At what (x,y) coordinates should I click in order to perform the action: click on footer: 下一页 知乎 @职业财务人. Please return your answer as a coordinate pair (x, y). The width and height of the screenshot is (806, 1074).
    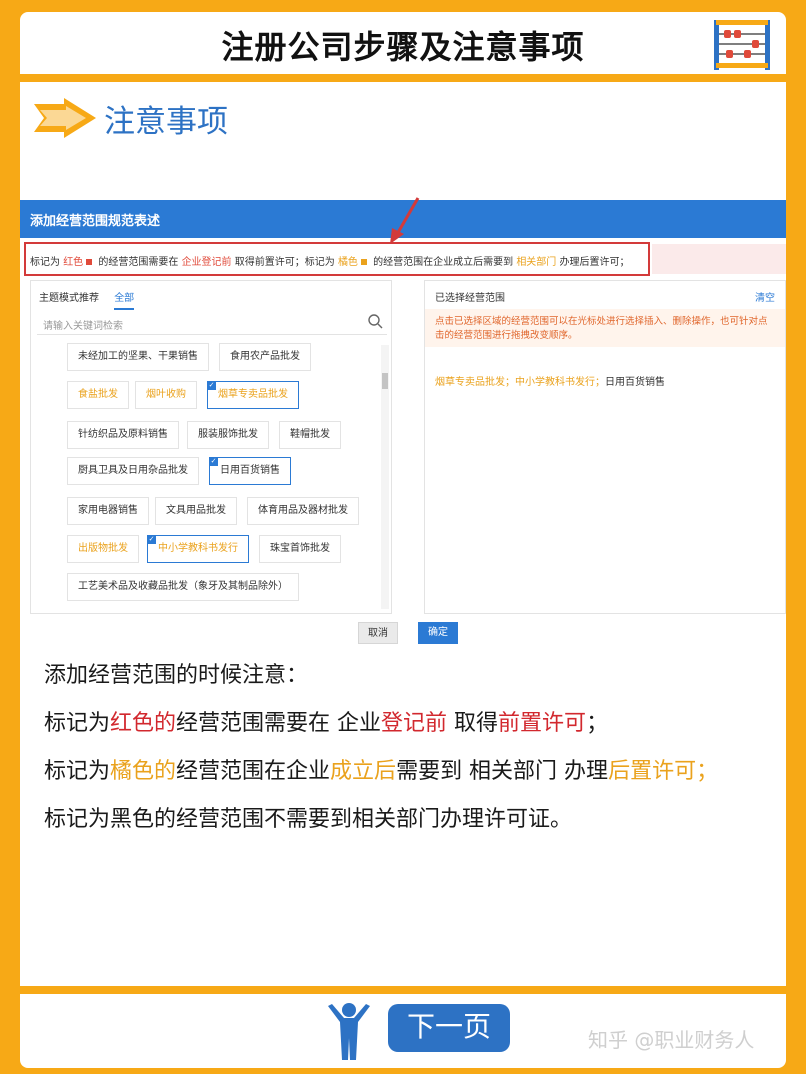
    Looking at the image, I should click on (403, 1031).